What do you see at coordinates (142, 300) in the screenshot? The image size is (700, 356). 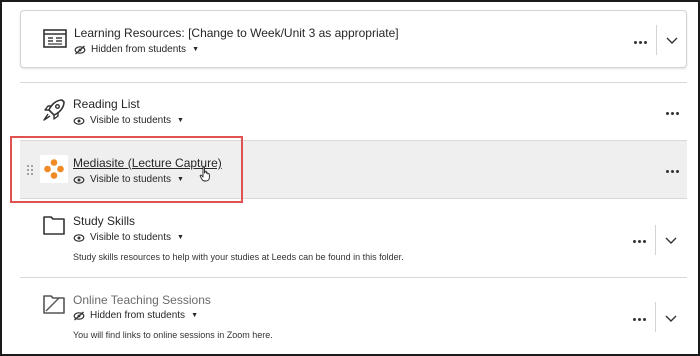 I see `item-title: Online Teaching Sessions` at bounding box center [142, 300].